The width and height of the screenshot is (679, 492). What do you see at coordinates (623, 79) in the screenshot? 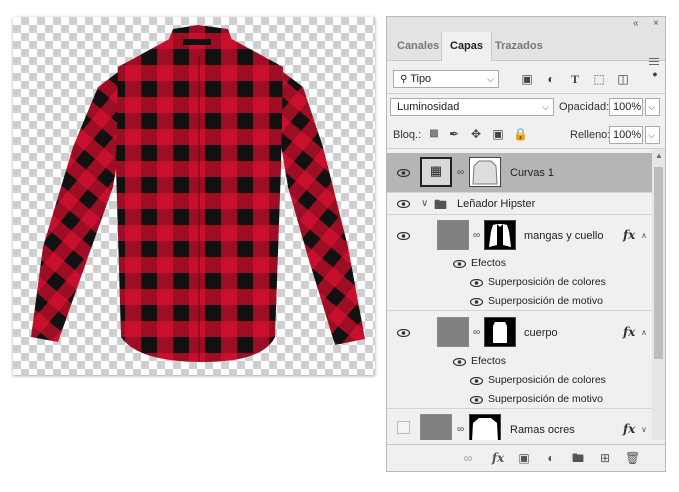
I see `smart-object-filter-icon: ◫` at bounding box center [623, 79].